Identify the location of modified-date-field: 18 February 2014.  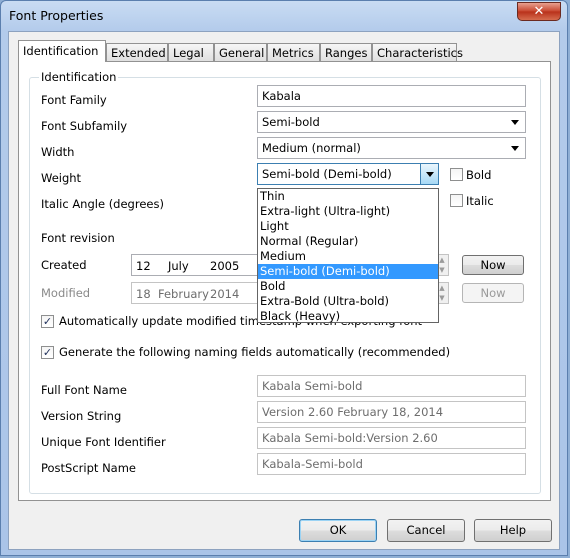
(195, 293).